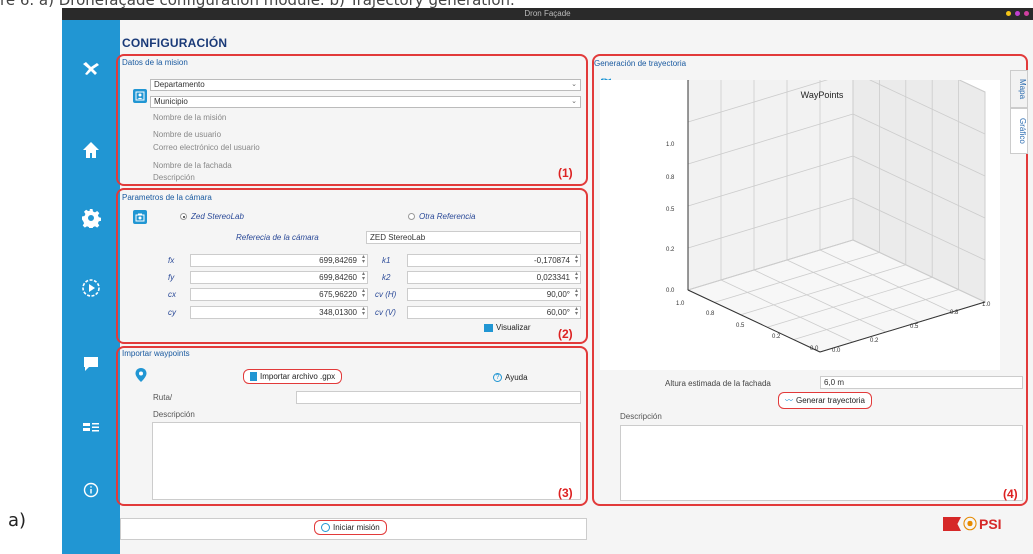 This screenshot has height=554, width=1033. I want to click on window-title: Dron Façade, so click(547, 13).